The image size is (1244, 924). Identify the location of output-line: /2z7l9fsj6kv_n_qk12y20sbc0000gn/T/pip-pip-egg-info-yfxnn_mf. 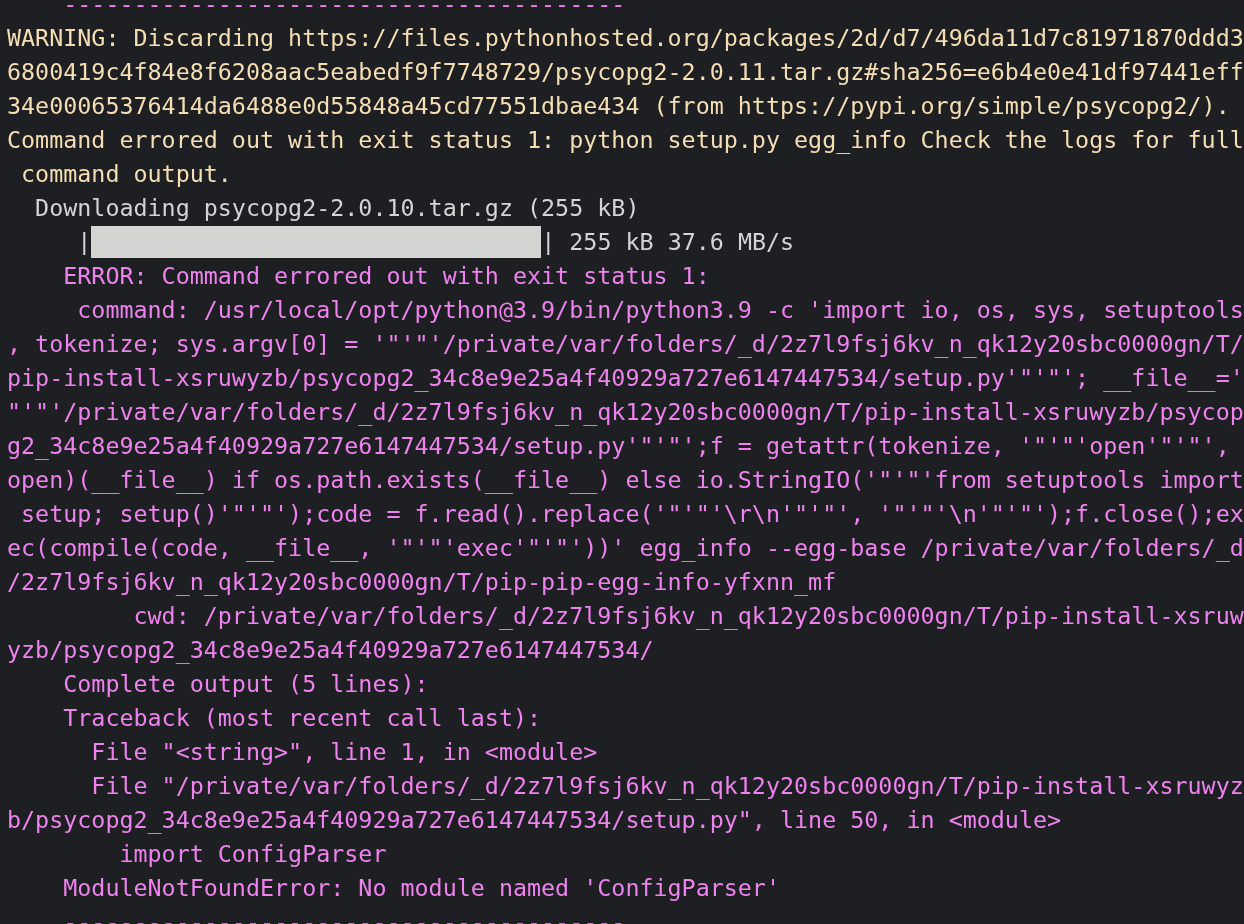
(422, 582).